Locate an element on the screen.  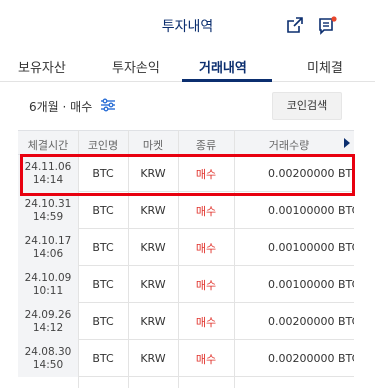
filter-bar: 6개월 · 매수 코인검색 is located at coordinates (187, 105).